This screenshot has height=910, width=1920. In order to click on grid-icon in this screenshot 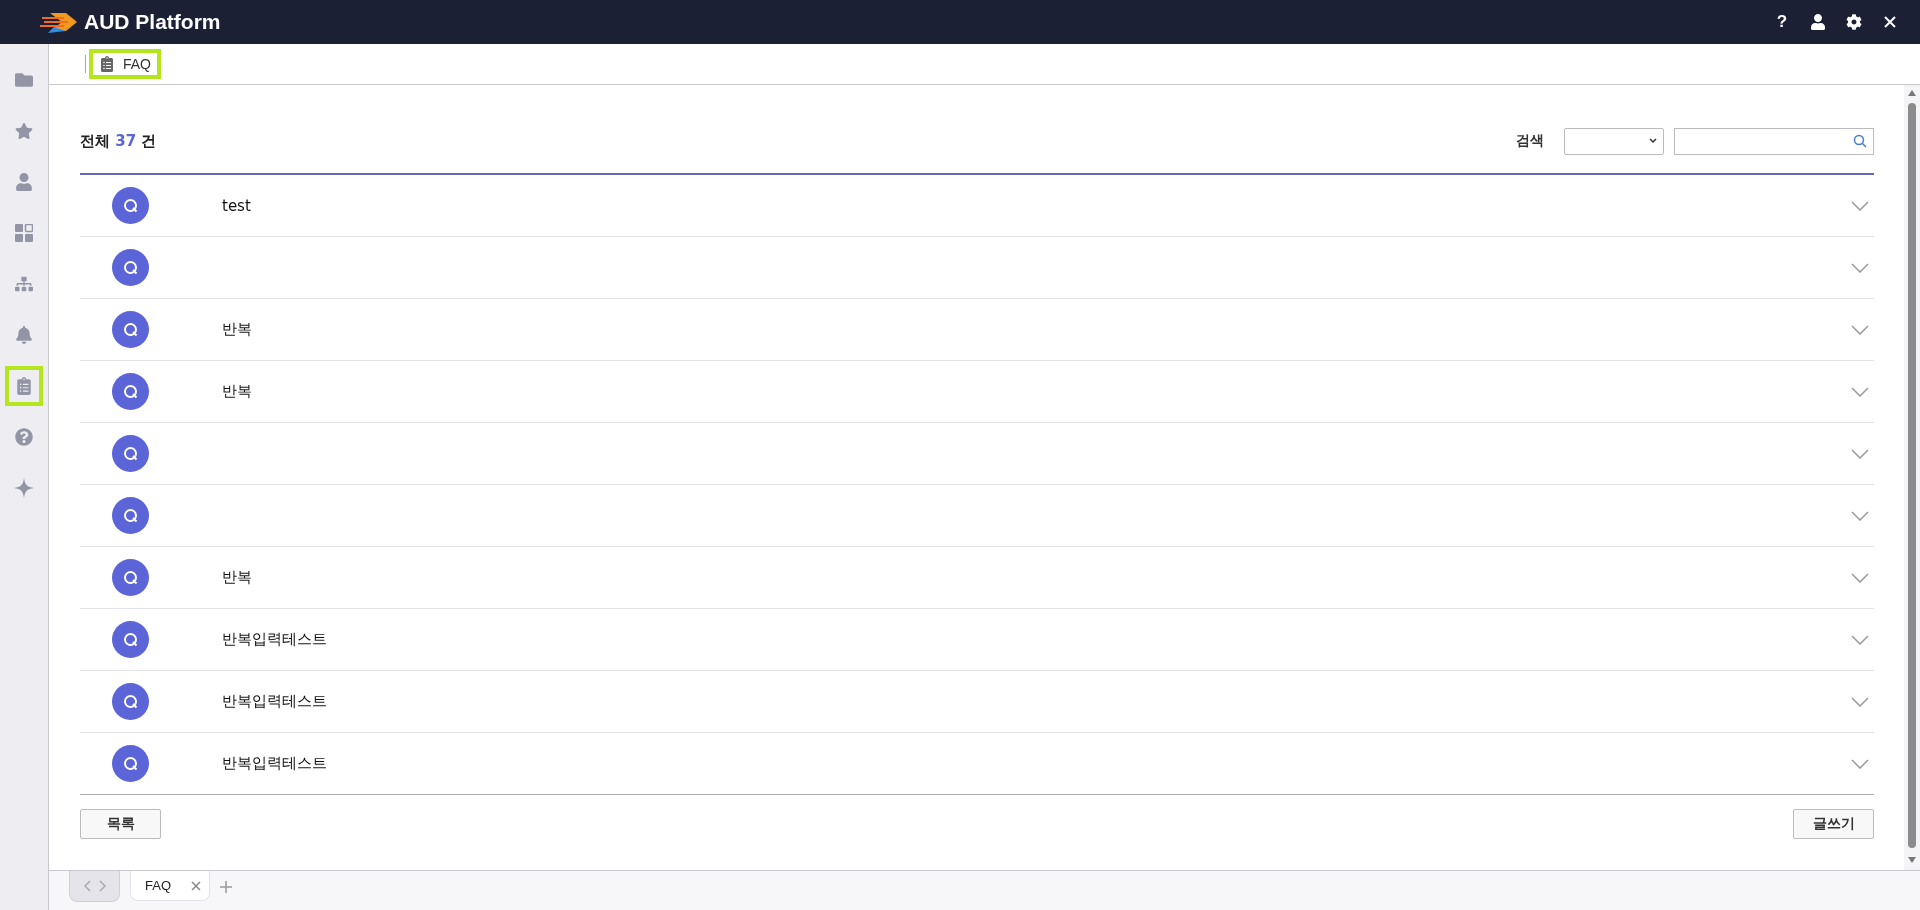, I will do `click(24, 233)`.